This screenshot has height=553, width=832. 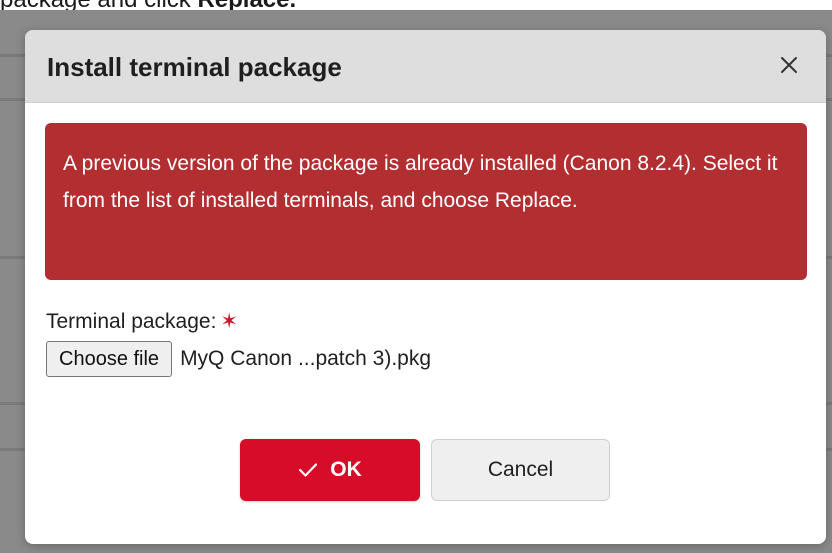 What do you see at coordinates (194, 67) in the screenshot?
I see `dialog-title: Install terminal package` at bounding box center [194, 67].